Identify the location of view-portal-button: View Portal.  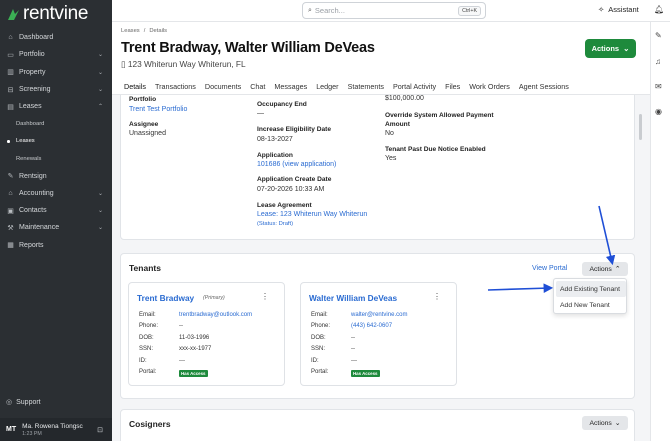
(549, 268).